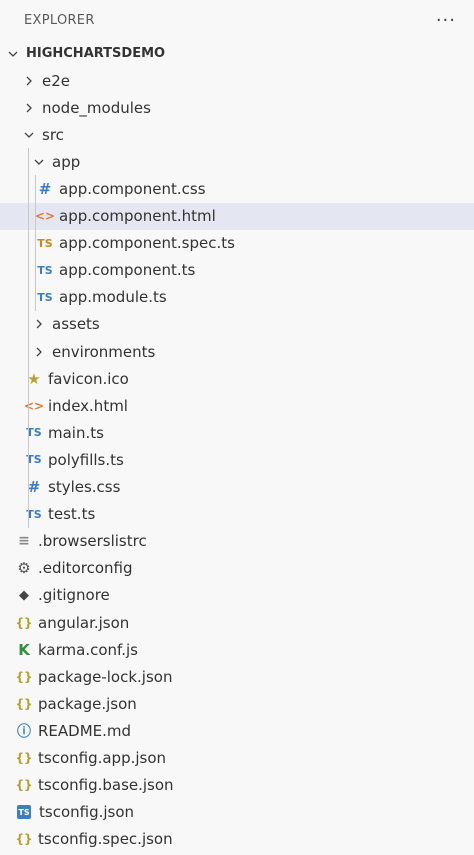 This screenshot has height=855, width=474. I want to click on tree-item-label: environments, so click(104, 351).